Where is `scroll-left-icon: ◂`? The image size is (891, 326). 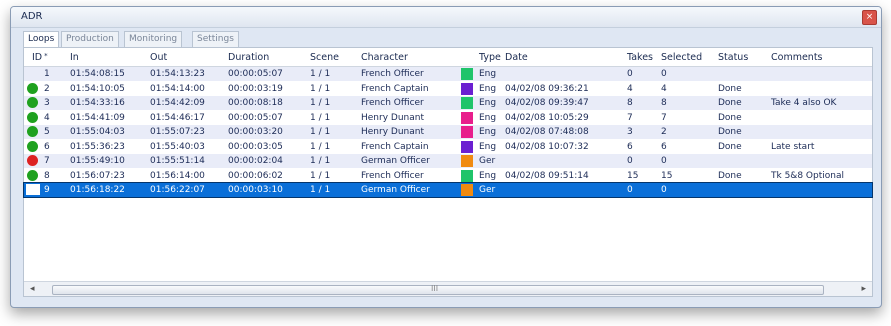 scroll-left-icon: ◂ is located at coordinates (32, 289).